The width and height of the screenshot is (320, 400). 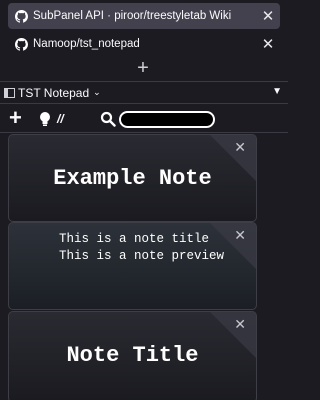 I want to click on add-note-button: +, so click(x=15, y=118).